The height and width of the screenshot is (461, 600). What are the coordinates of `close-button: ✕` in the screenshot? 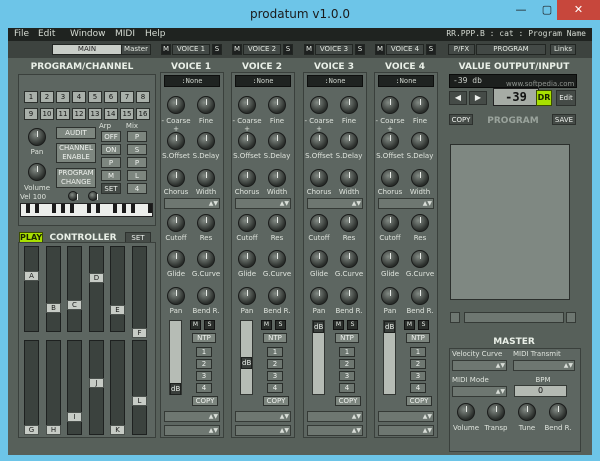 It's located at (578, 10).